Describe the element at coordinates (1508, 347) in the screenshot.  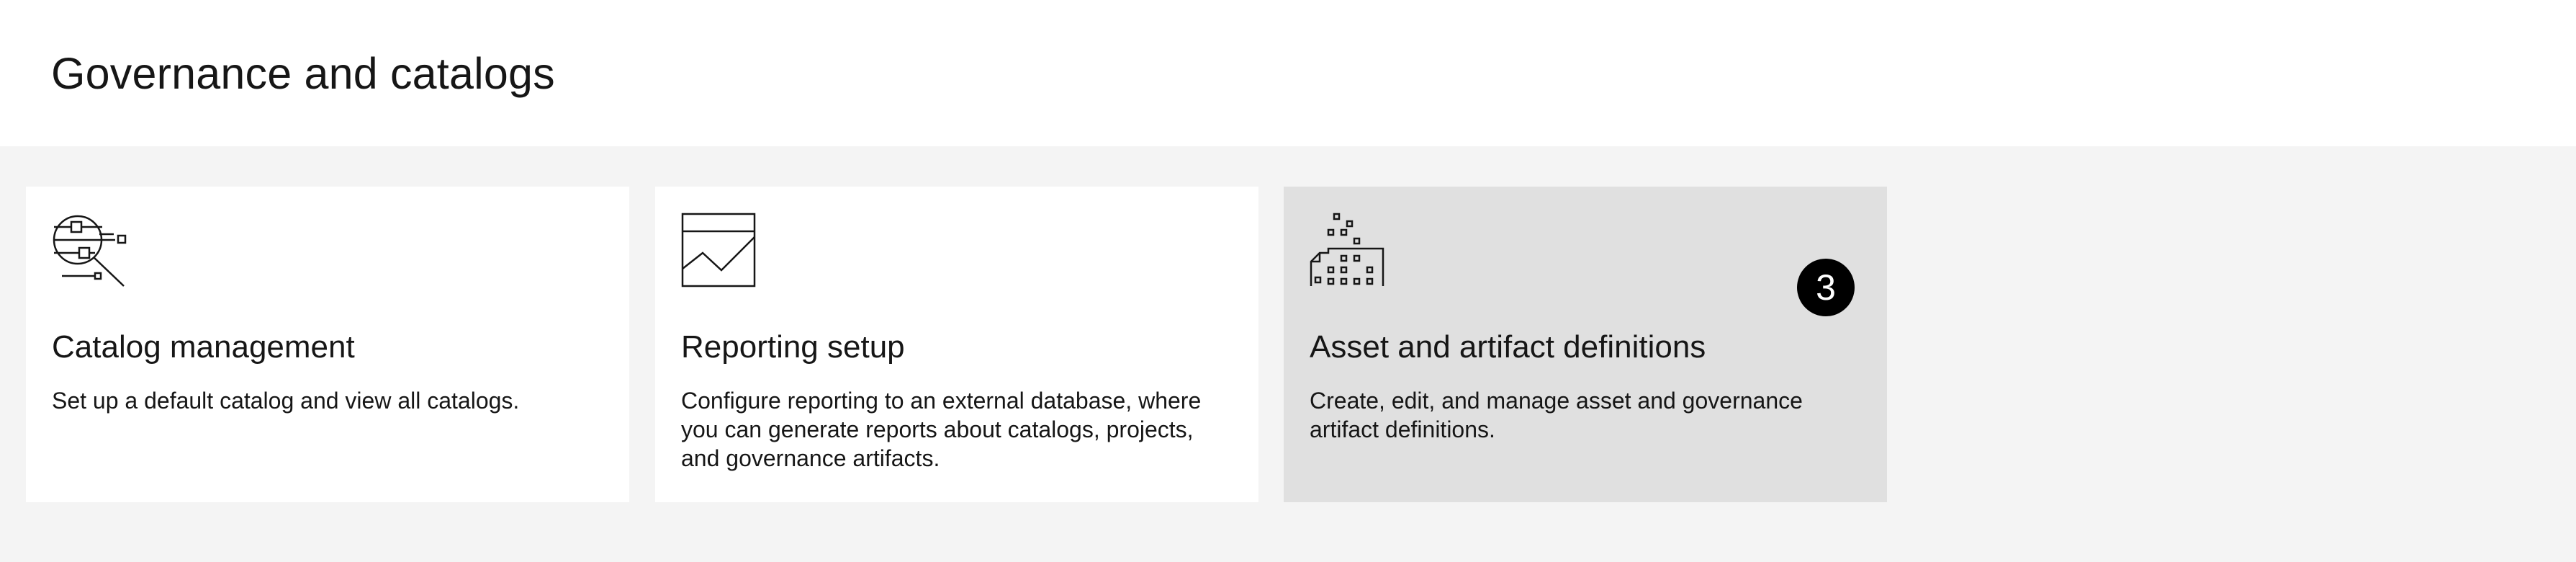
I see `tile-title: Asset and artifact definitions` at that location.